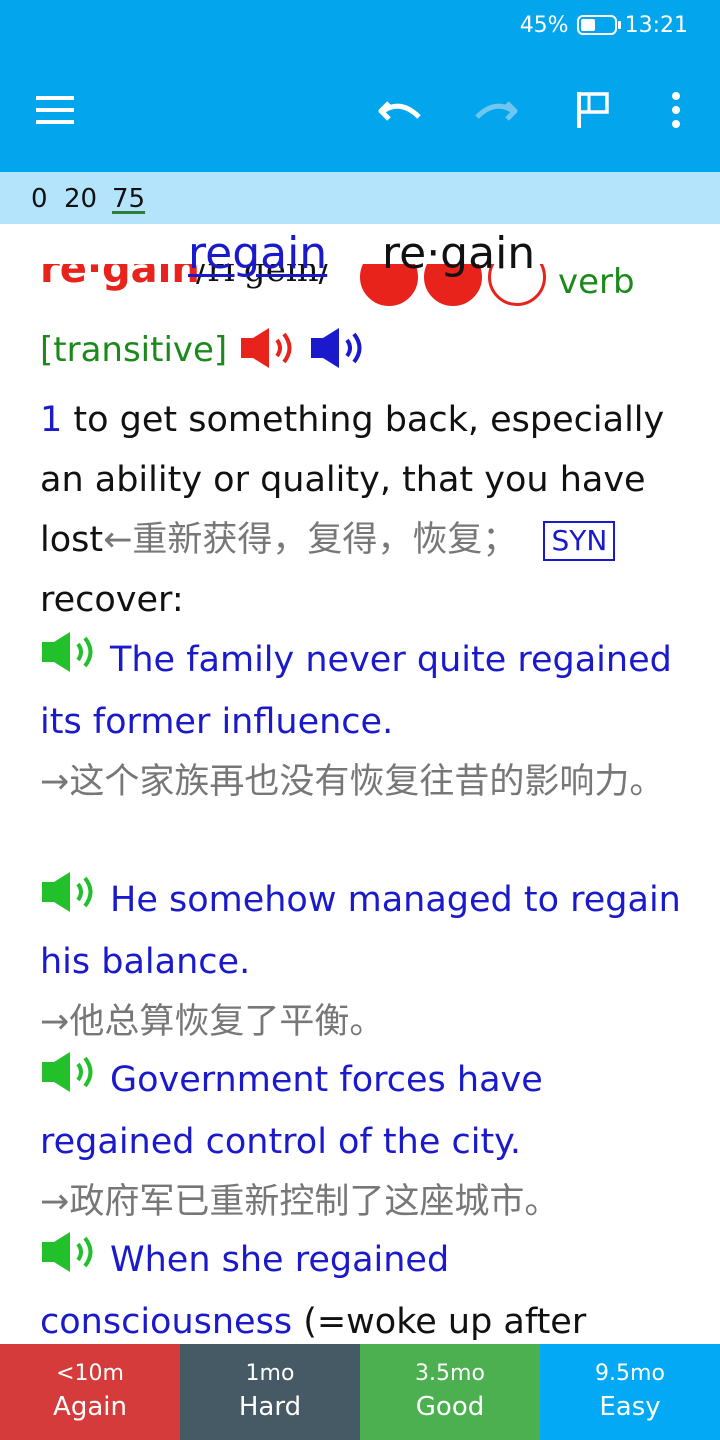  I want to click on again-interval: <10m, so click(90, 1373).